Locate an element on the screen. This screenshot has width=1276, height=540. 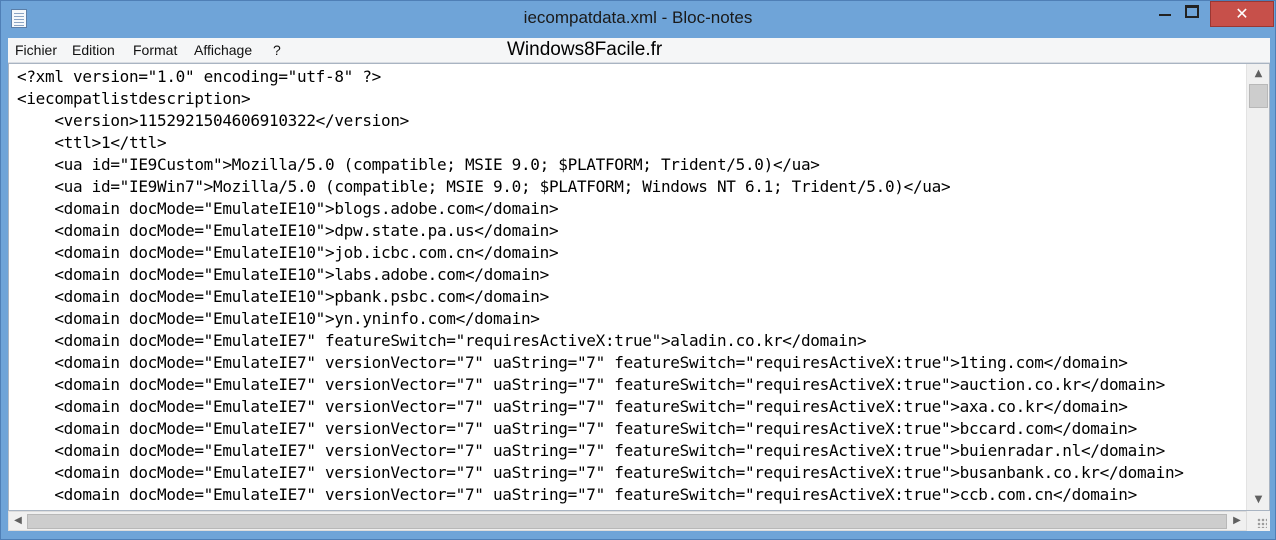
close-icon: ✕ is located at coordinates (1242, 13).